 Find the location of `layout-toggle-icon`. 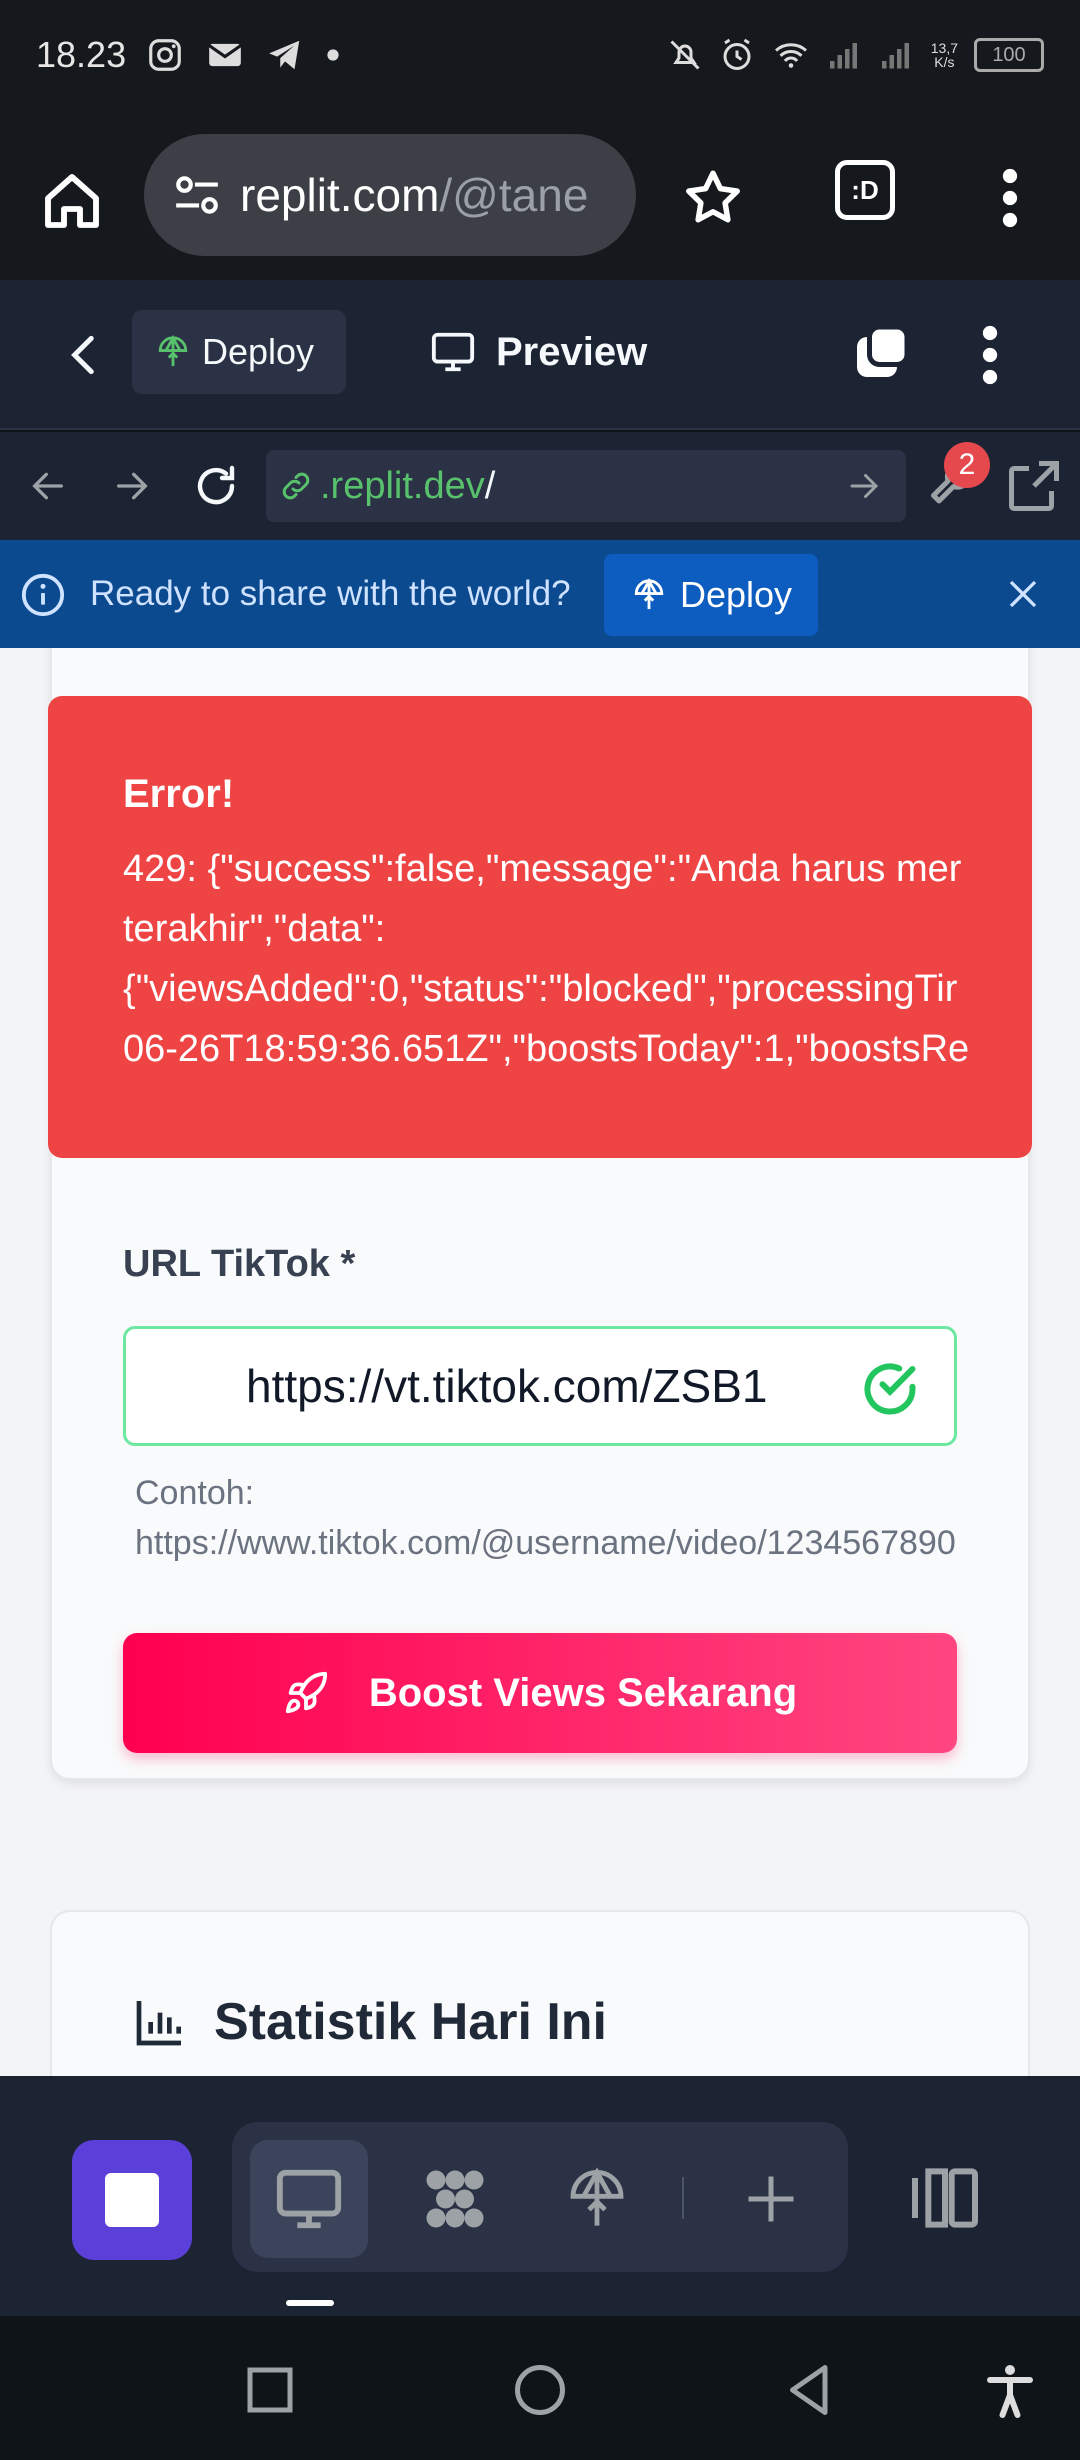

layout-toggle-icon is located at coordinates (945, 2198).